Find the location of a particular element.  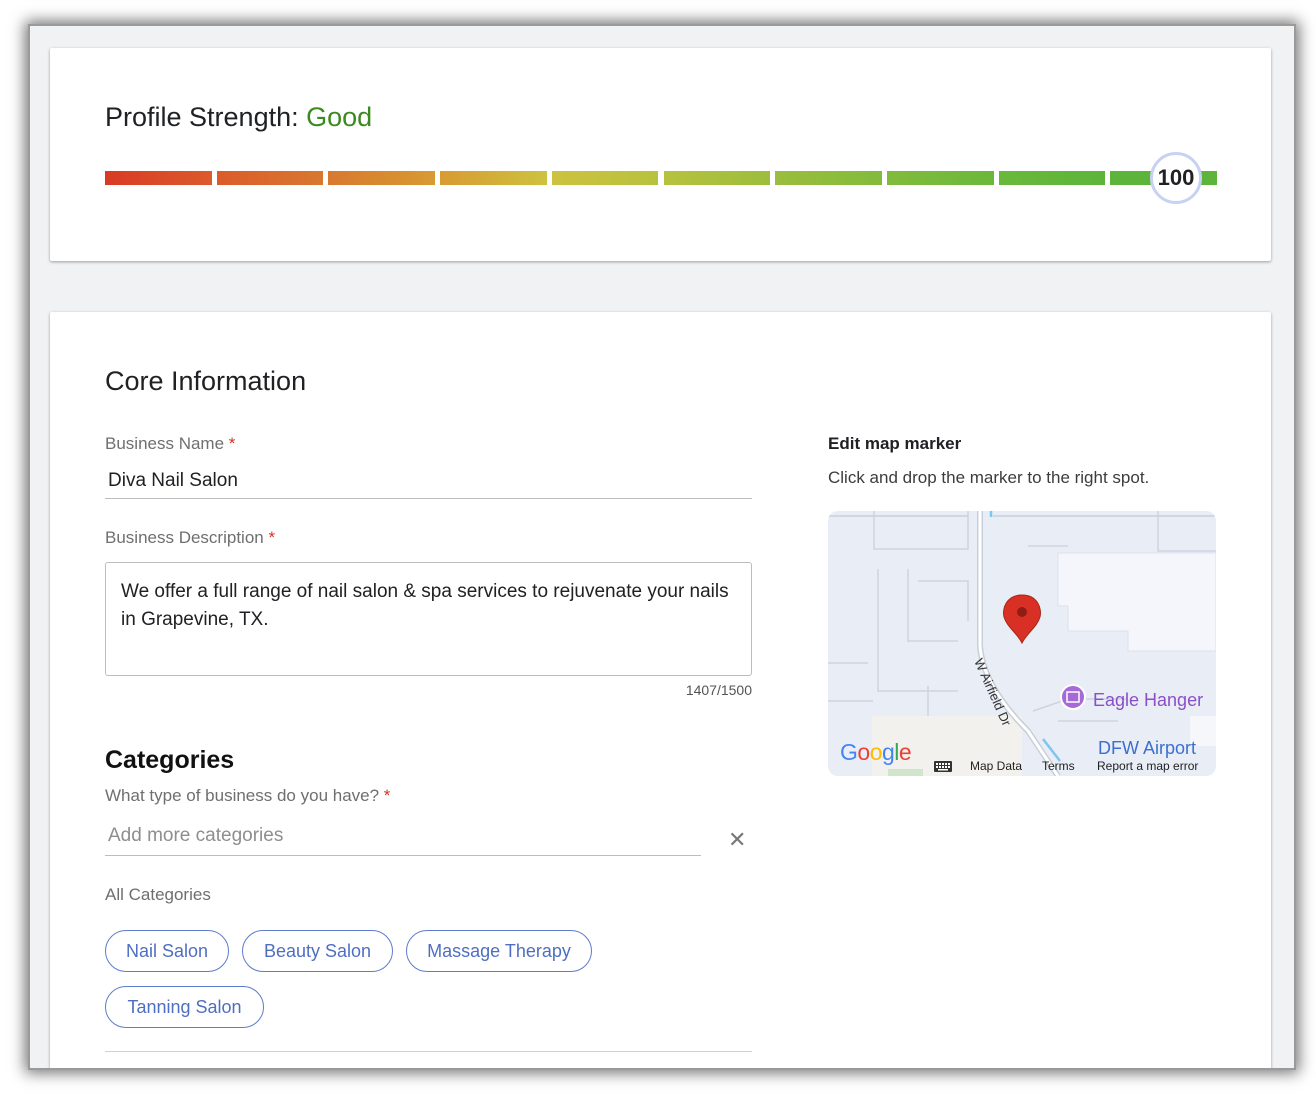

keyboard-icon is located at coordinates (943, 766).